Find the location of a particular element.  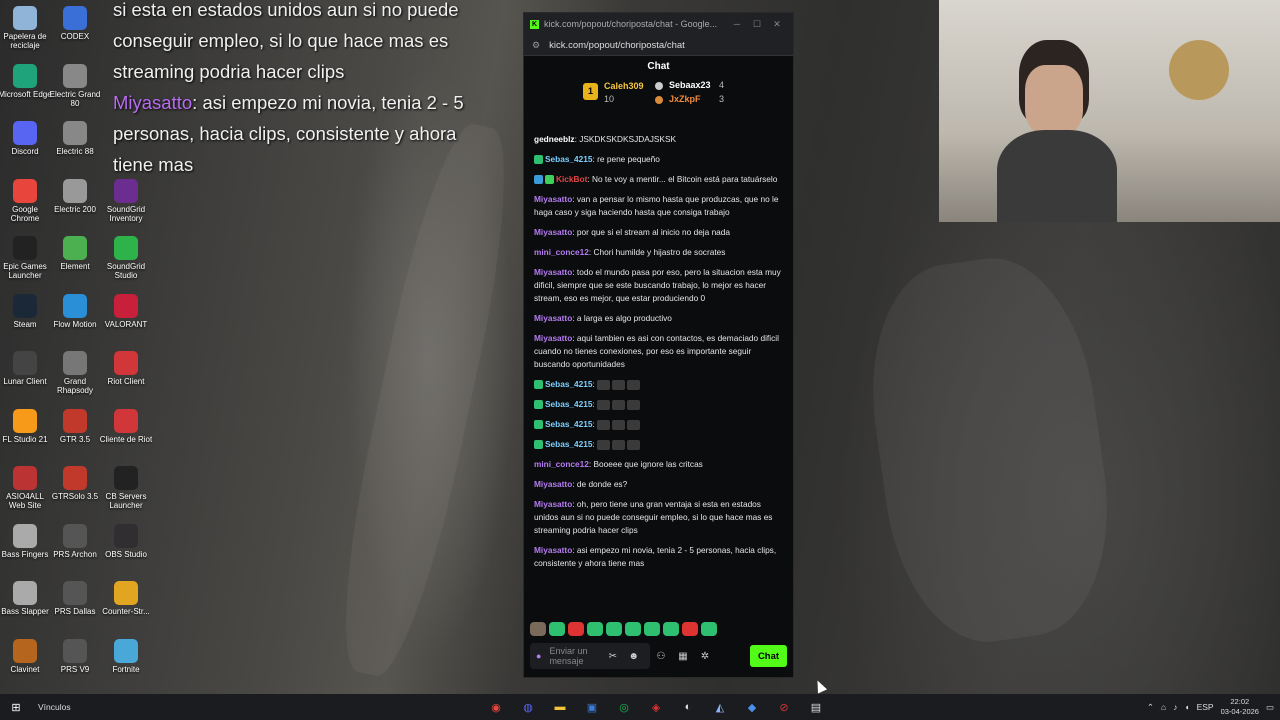

taskbar-links-label: Vínculos is located at coordinates (54, 707).